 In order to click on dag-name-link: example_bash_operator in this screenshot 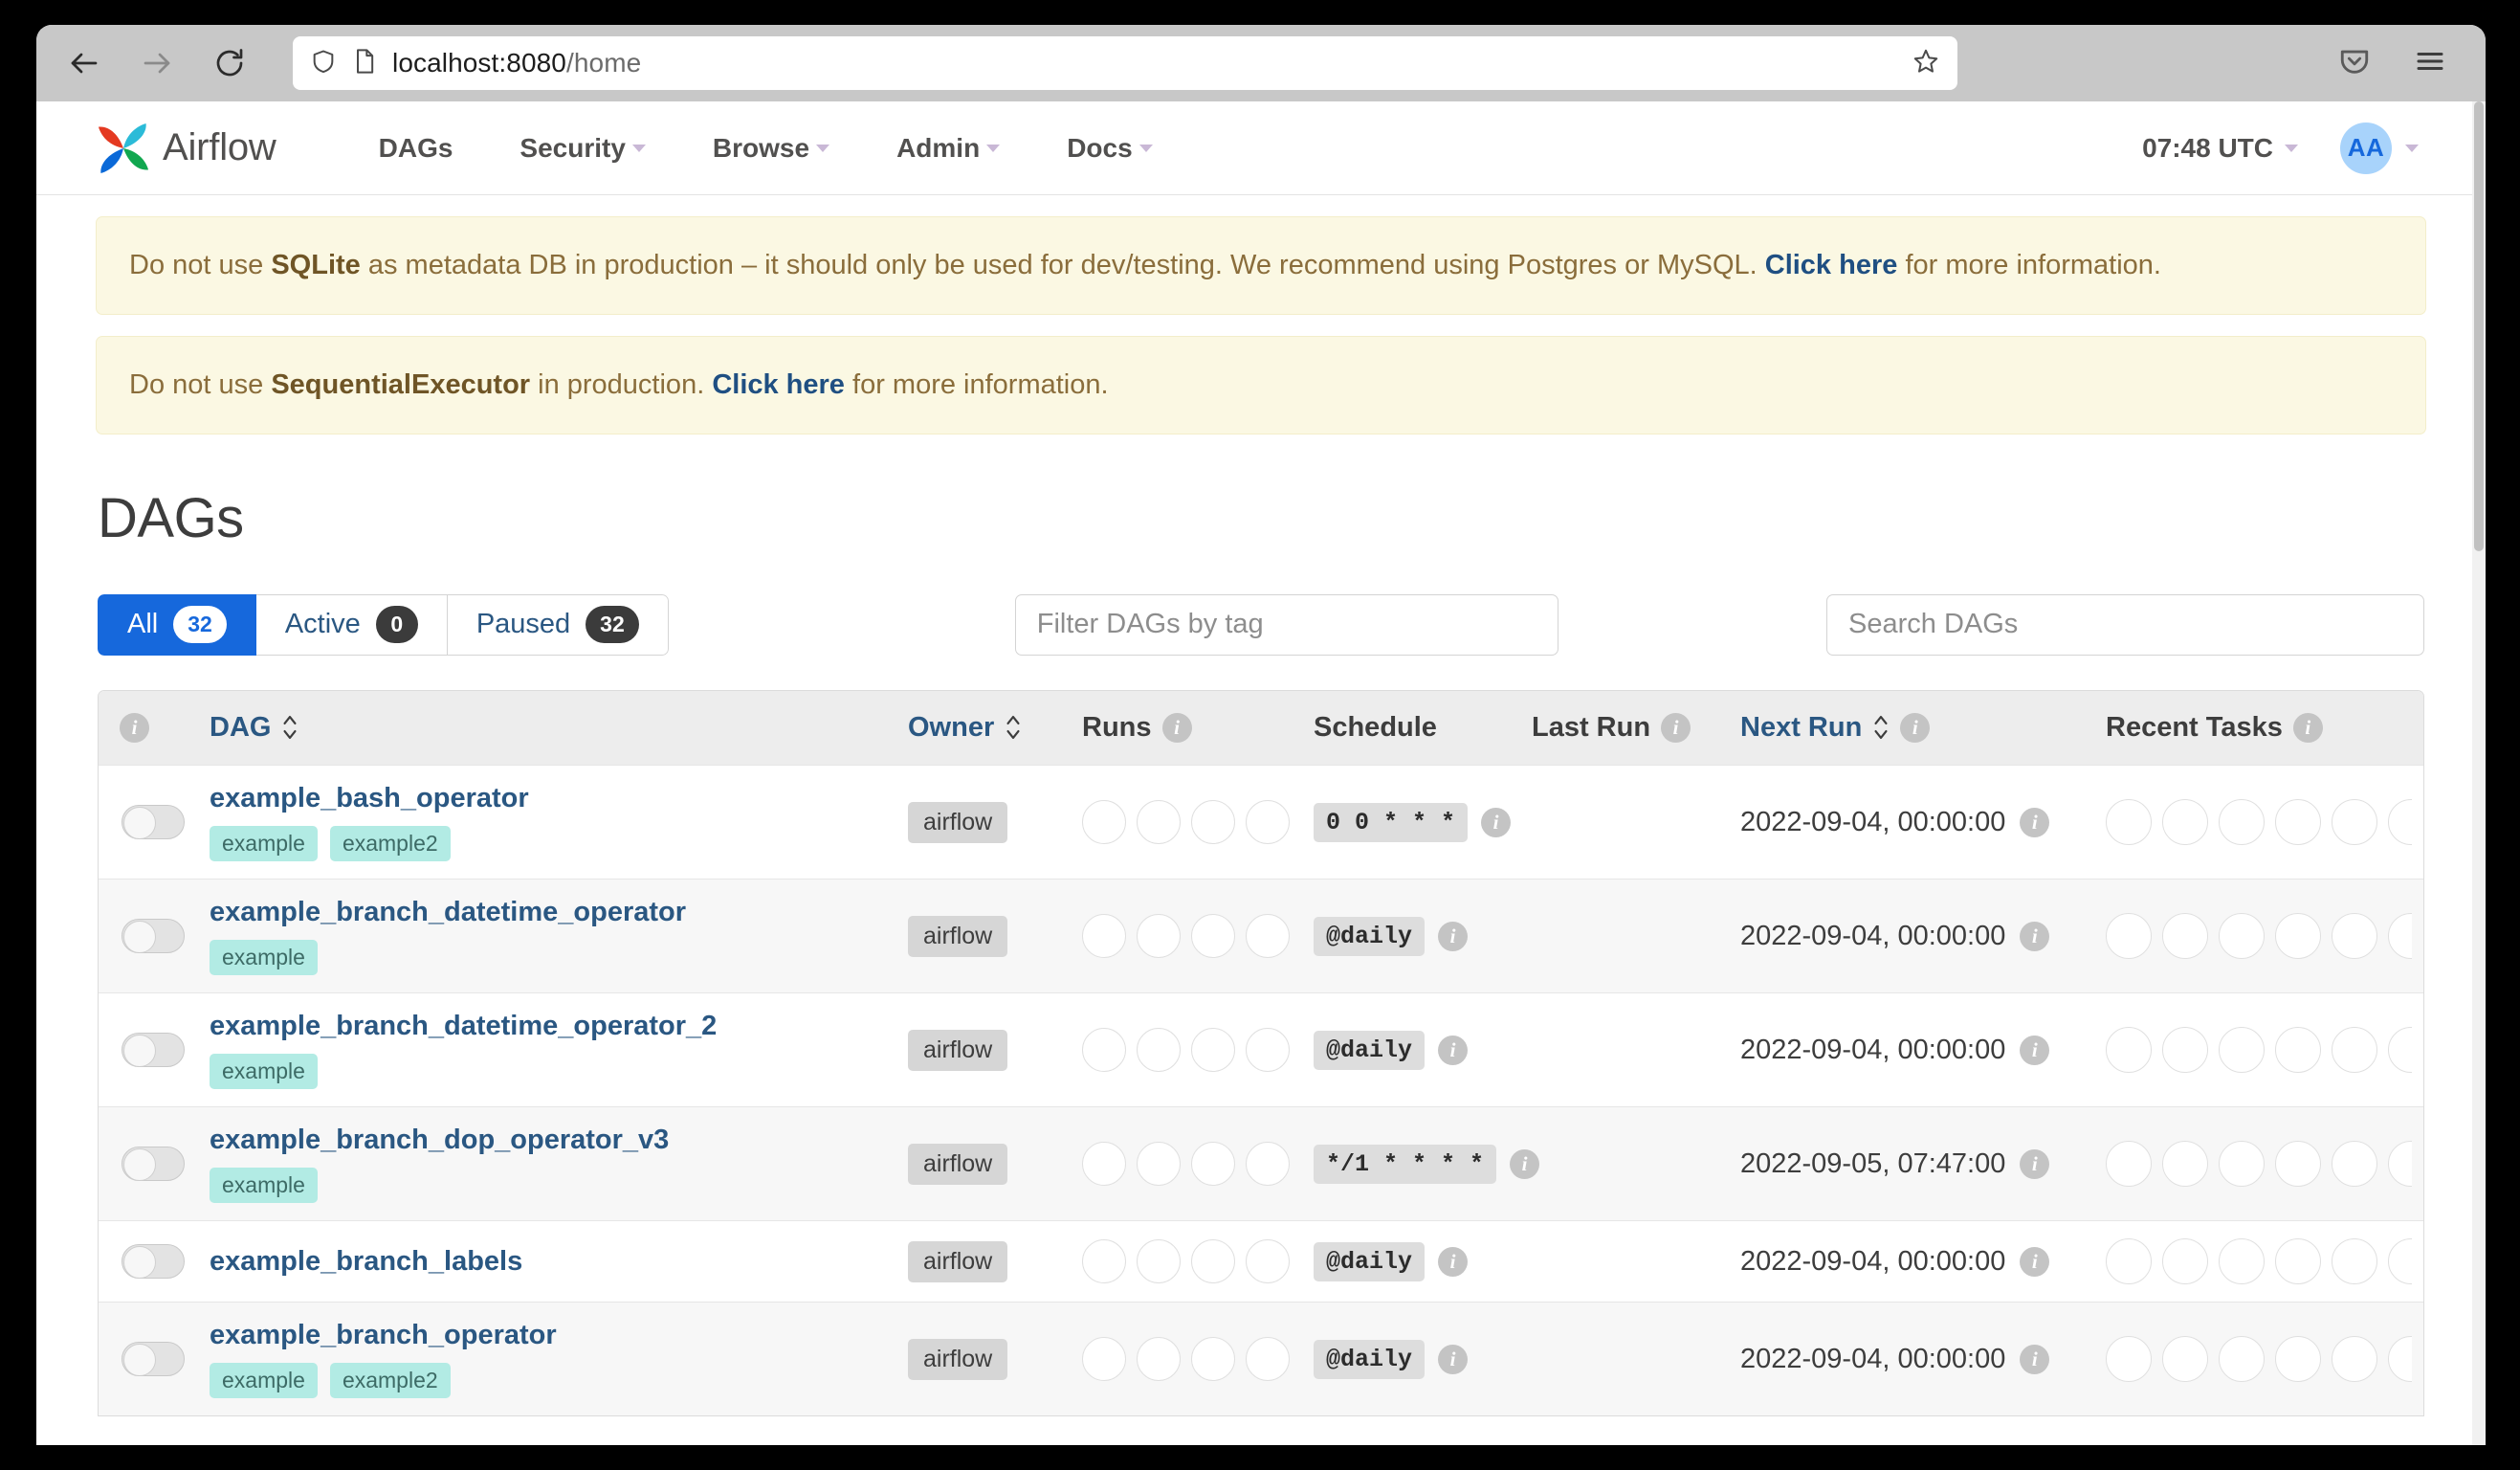, I will do `click(548, 798)`.